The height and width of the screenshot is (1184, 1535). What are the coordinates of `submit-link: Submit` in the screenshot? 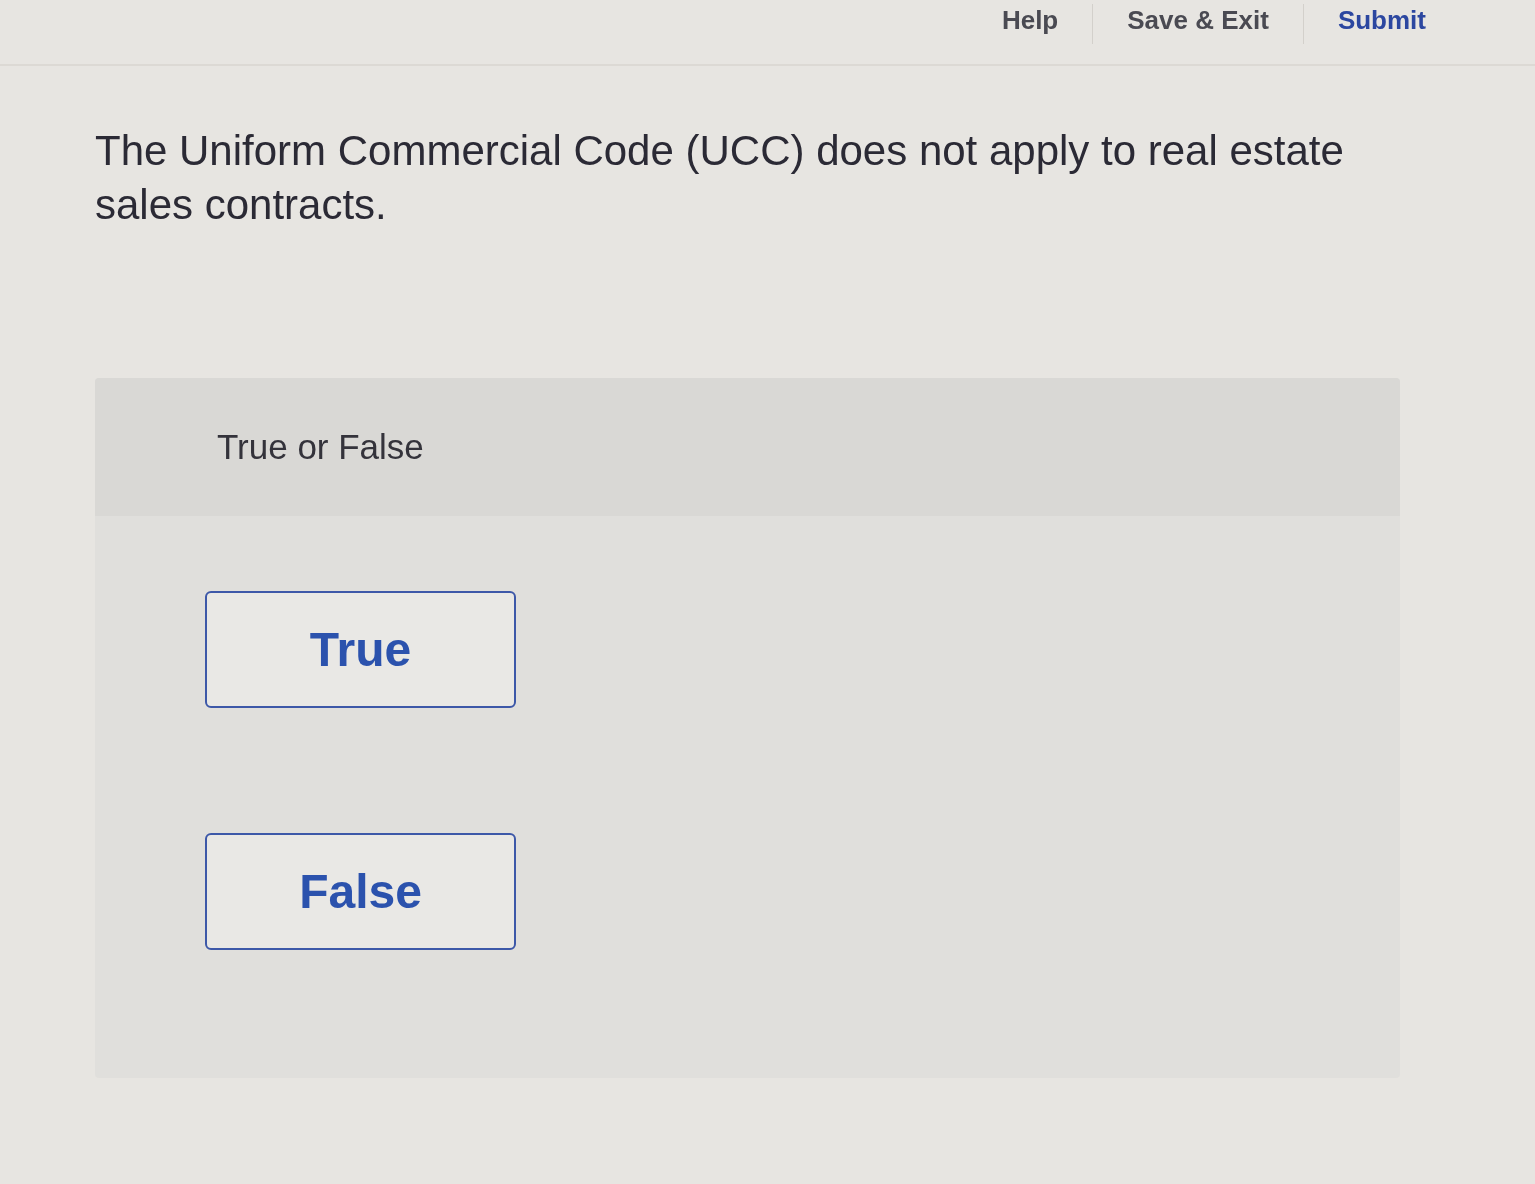 It's located at (1381, 20).